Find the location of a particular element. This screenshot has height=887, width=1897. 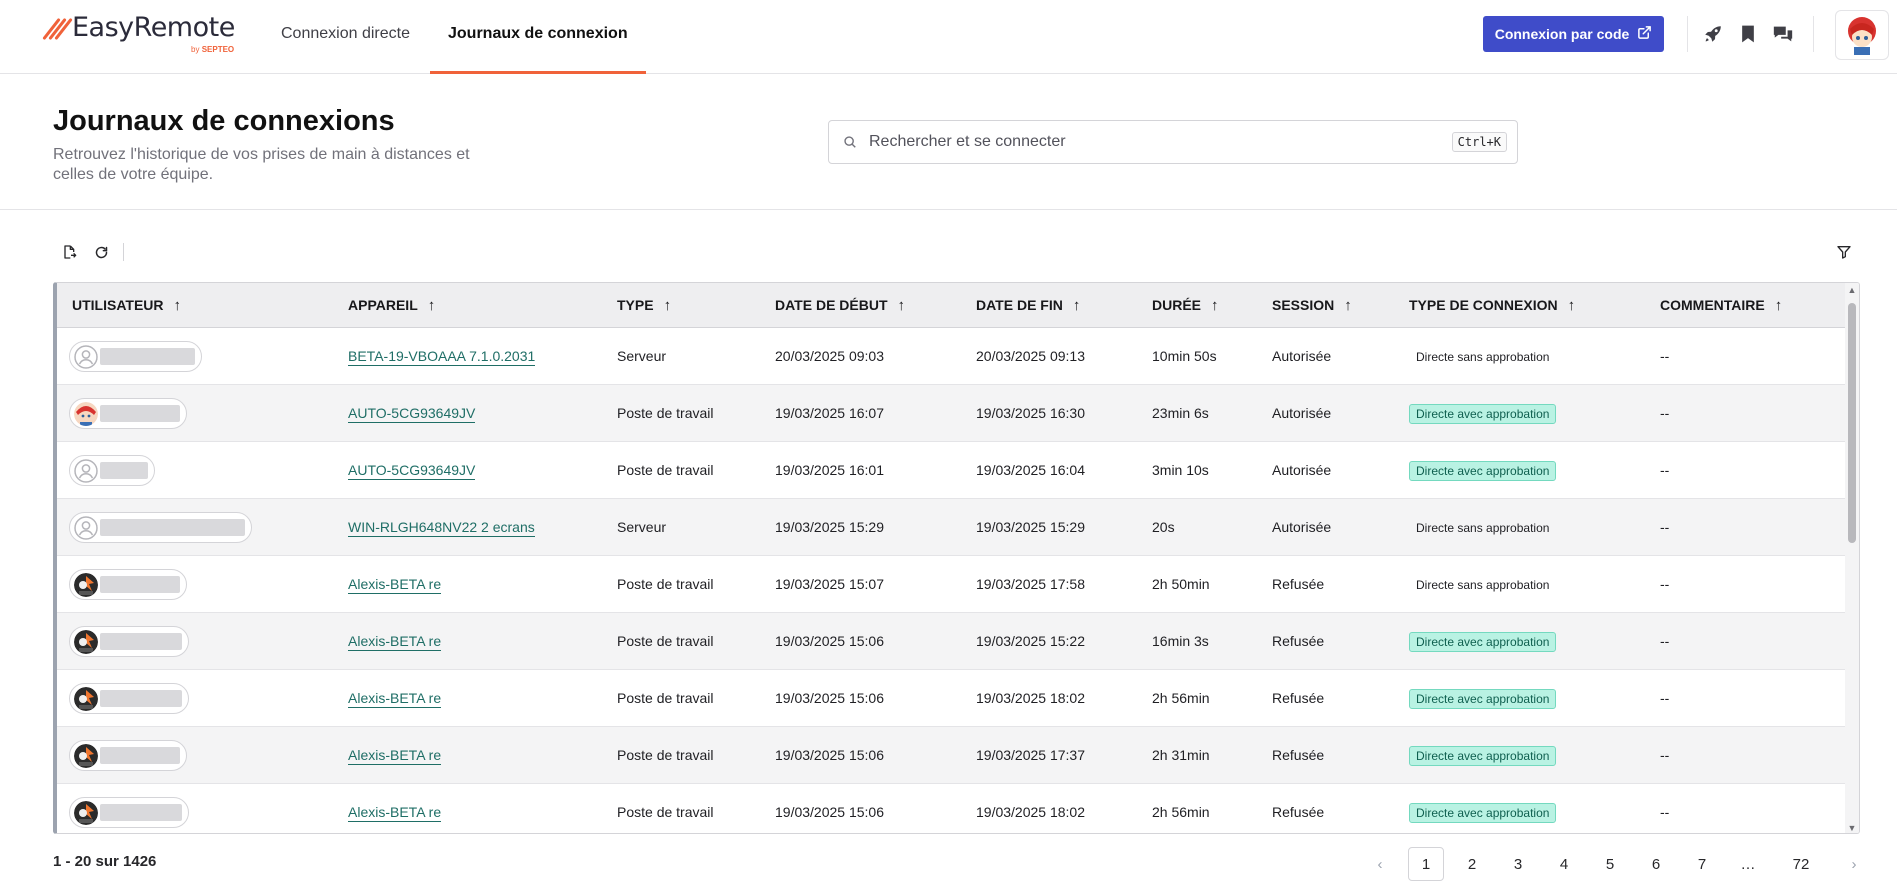

cell-start-date: 20/03/2025 09:03 is located at coordinates (829, 356).